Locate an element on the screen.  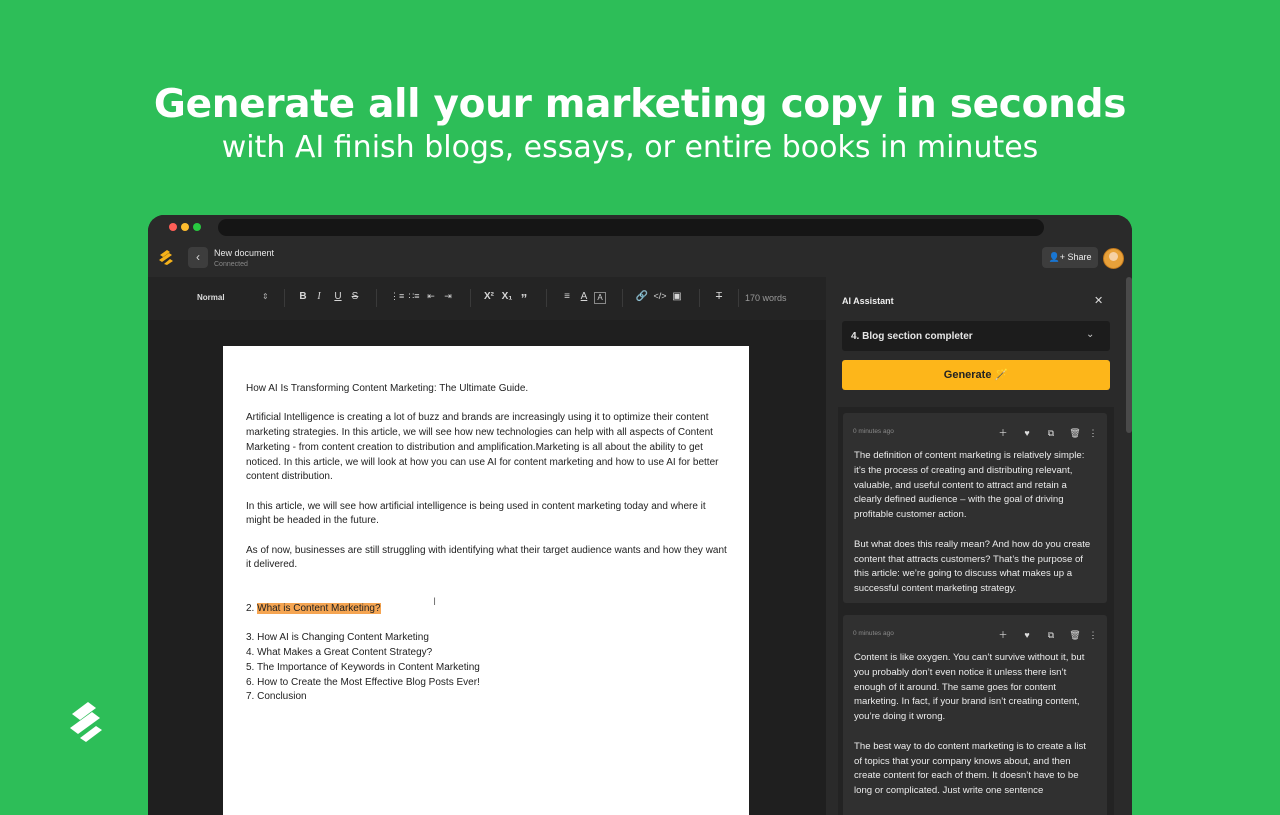
generate-label: Generate is located at coordinates (967, 375).